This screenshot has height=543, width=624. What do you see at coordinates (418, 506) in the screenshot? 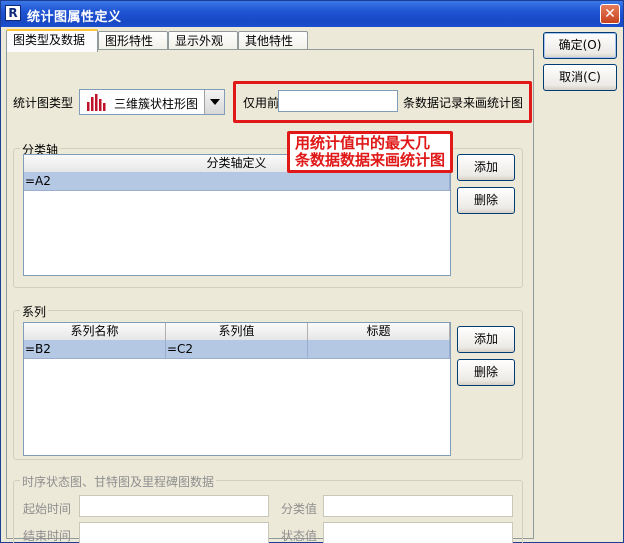
I see `category-value-input` at bounding box center [418, 506].